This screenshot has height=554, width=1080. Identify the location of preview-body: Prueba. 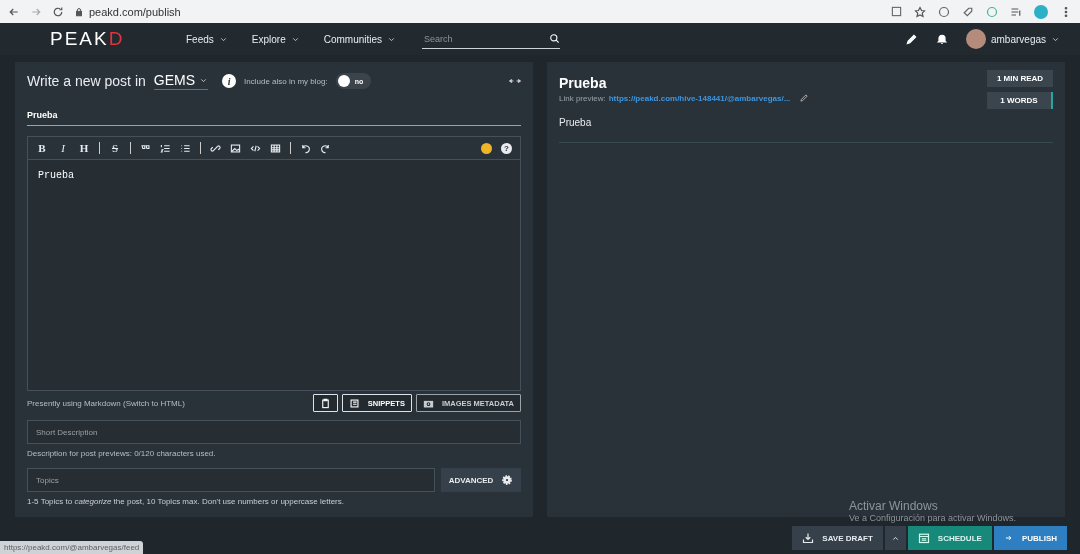
(806, 130).